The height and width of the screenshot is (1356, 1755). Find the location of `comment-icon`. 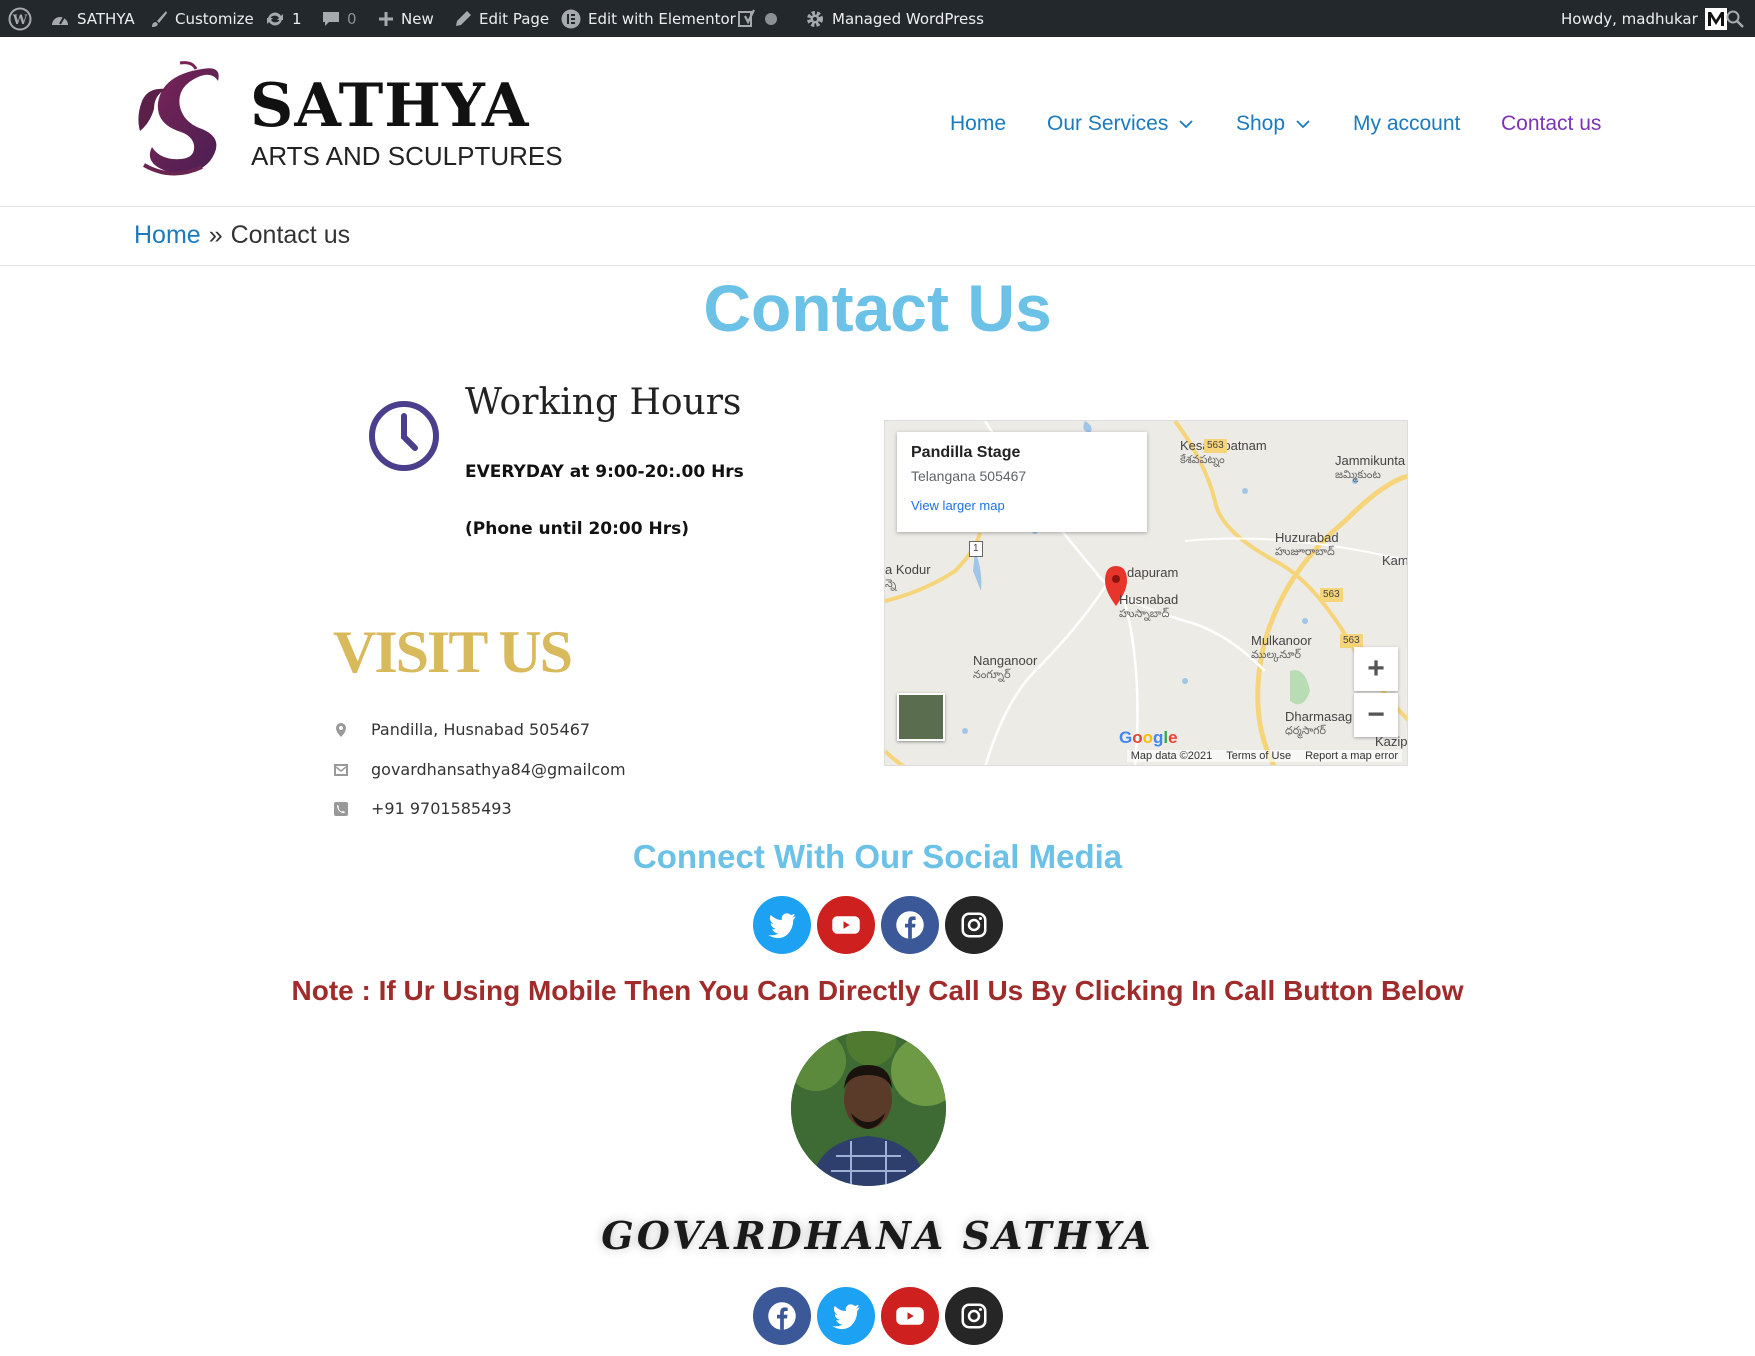

comment-icon is located at coordinates (331, 19).